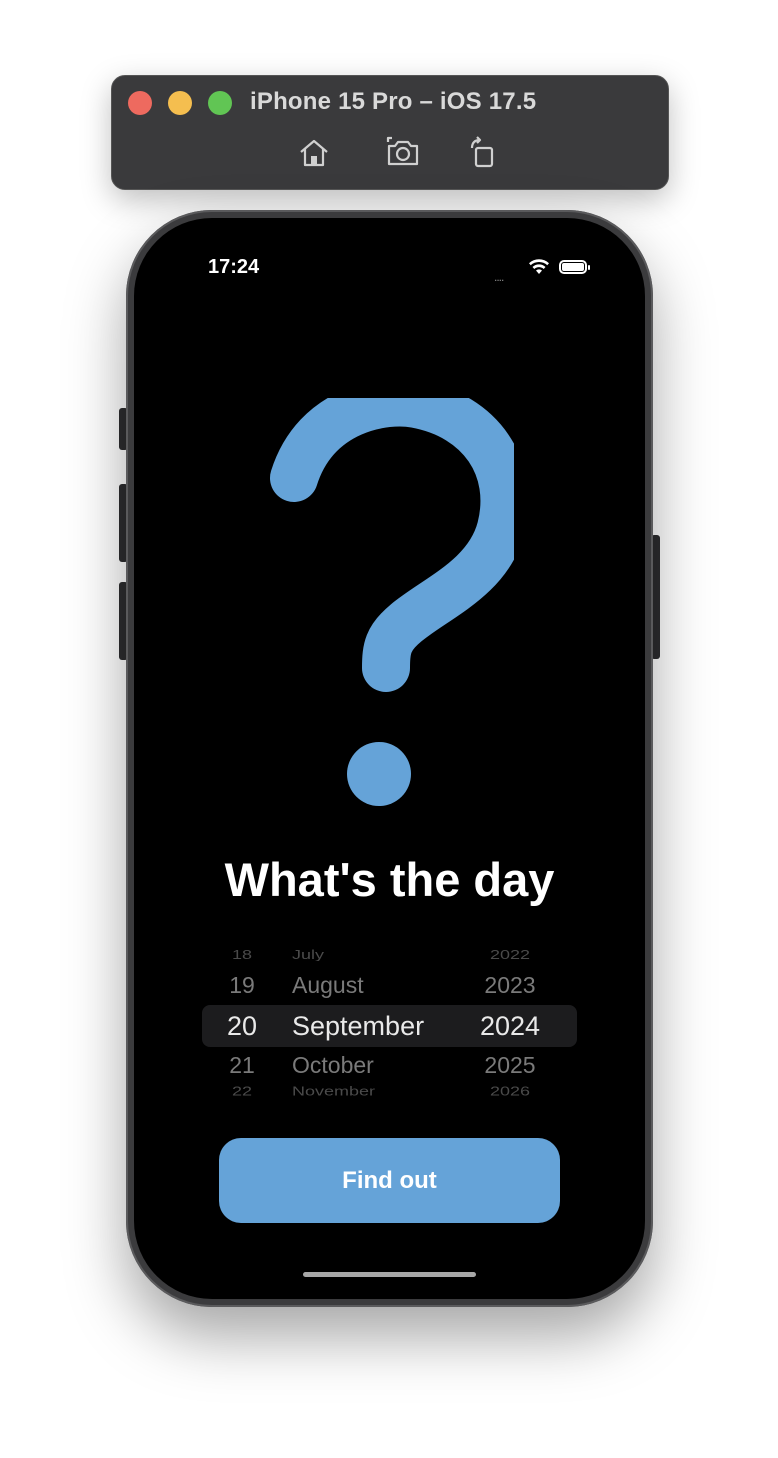 The height and width of the screenshot is (1458, 778). Describe the element at coordinates (220, 103) in the screenshot. I see `zoom-window-button` at that location.